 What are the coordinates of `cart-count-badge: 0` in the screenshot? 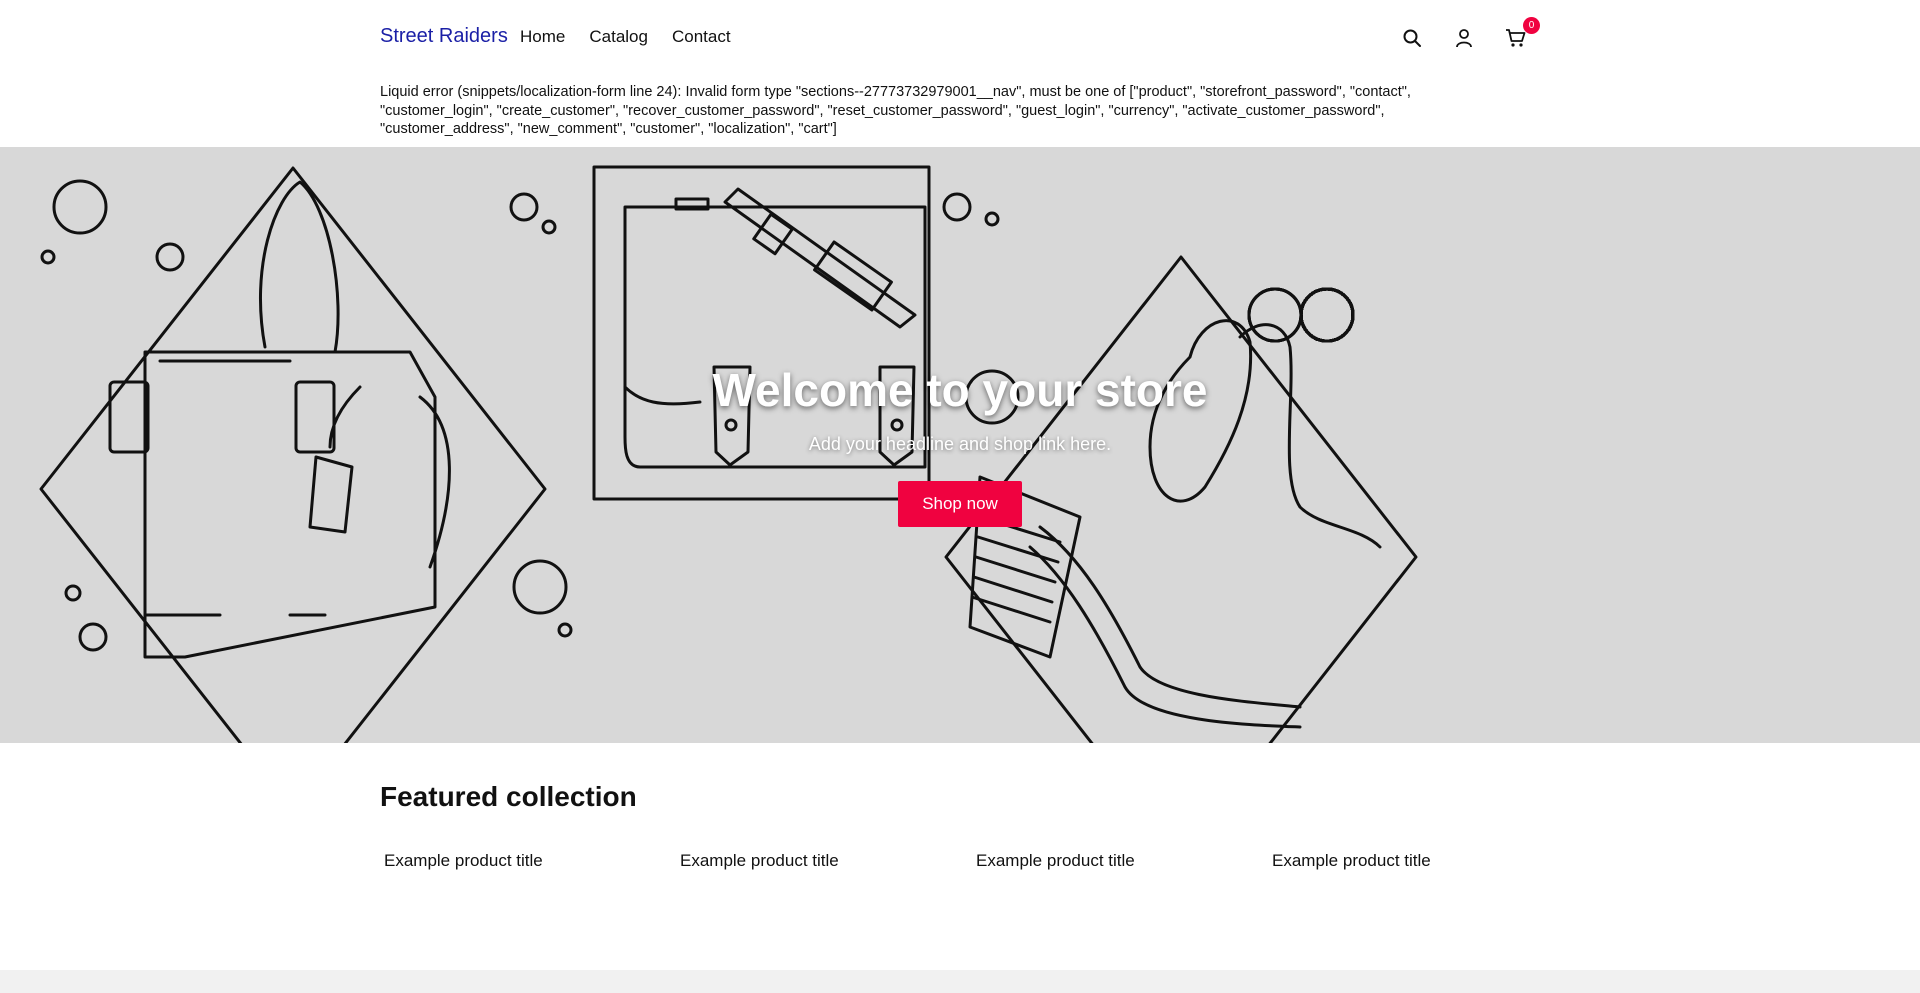 It's located at (1531, 25).